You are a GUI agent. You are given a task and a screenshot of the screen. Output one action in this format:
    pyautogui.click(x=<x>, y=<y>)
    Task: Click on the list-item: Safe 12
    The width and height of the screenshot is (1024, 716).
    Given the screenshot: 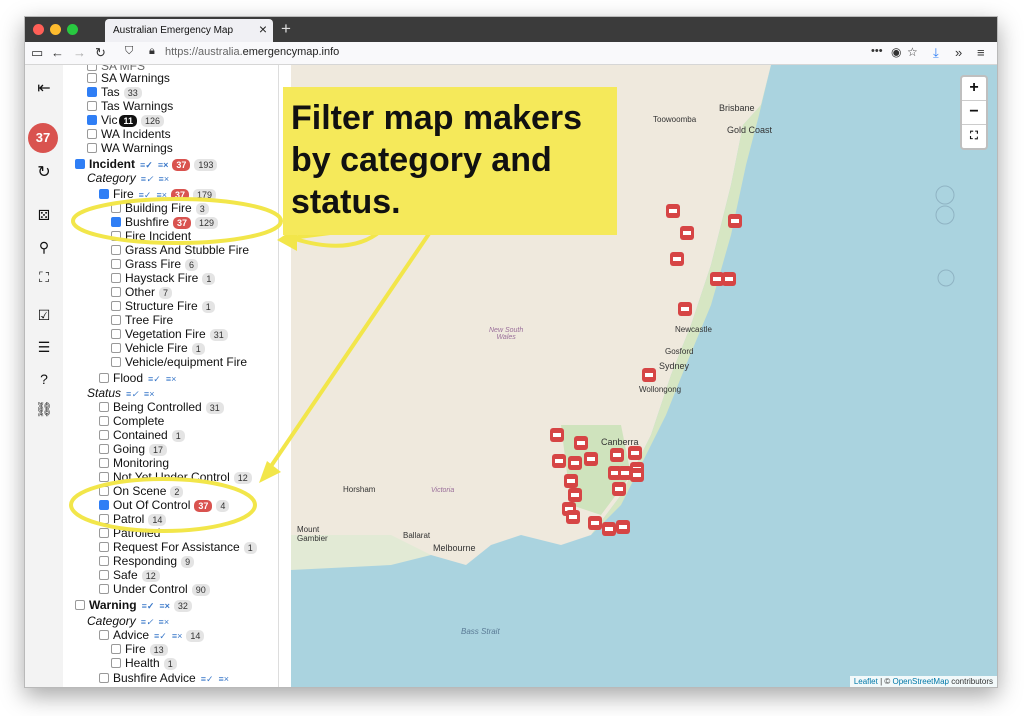 What is the action you would take?
    pyautogui.click(x=129, y=575)
    